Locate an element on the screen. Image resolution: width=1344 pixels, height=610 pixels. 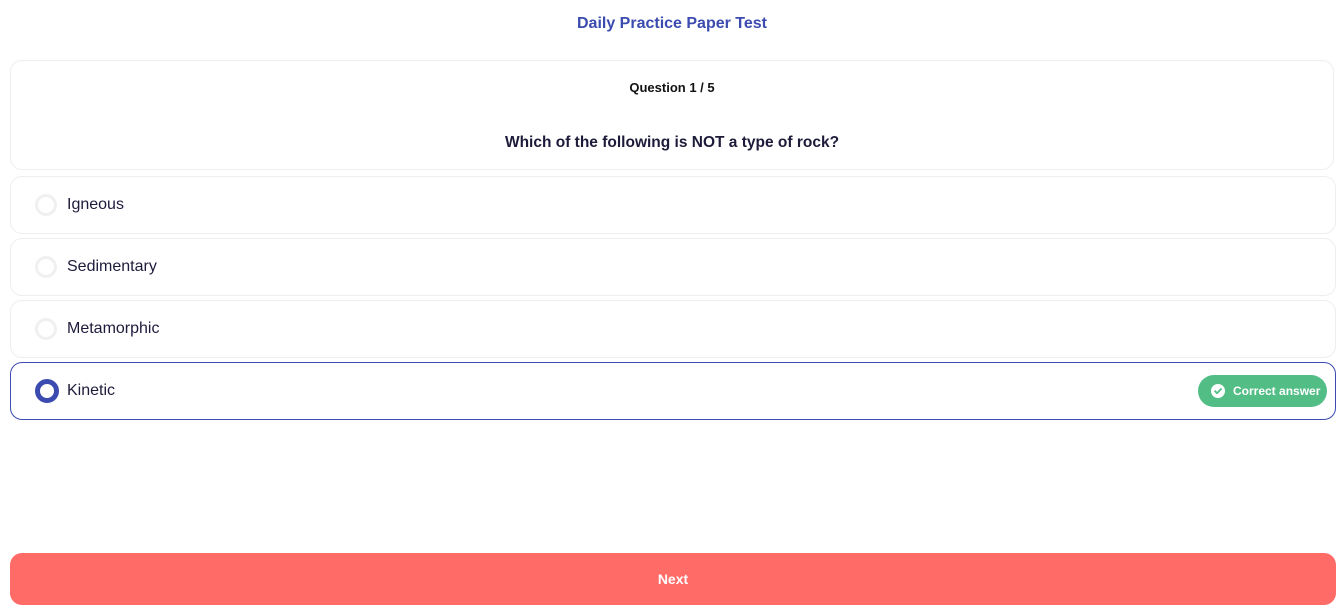
option-sedimentary: Sedimentary is located at coordinates (673, 267).